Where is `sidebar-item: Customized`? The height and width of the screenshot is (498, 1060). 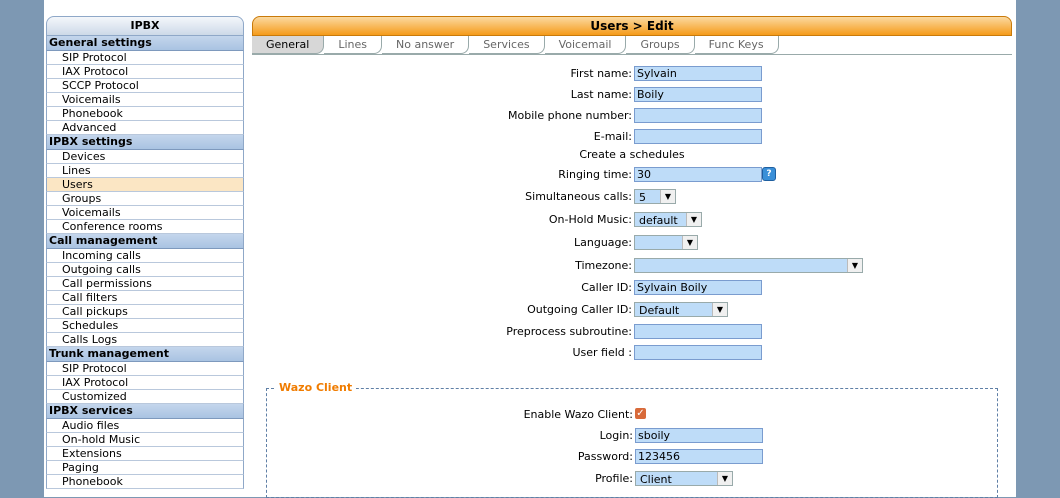
sidebar-item: Customized is located at coordinates (145, 397).